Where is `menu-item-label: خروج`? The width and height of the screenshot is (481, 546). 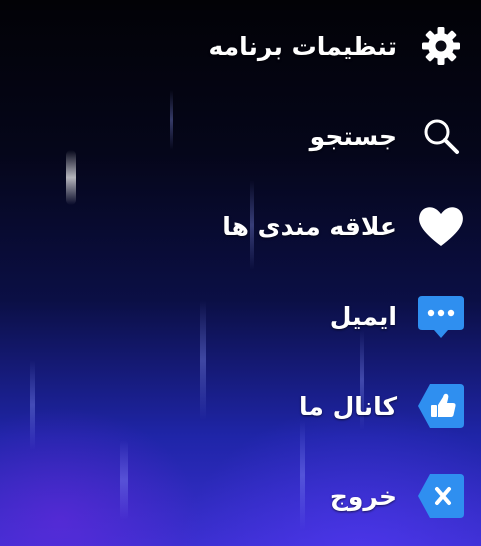
menu-item-label: خروج is located at coordinates (363, 496).